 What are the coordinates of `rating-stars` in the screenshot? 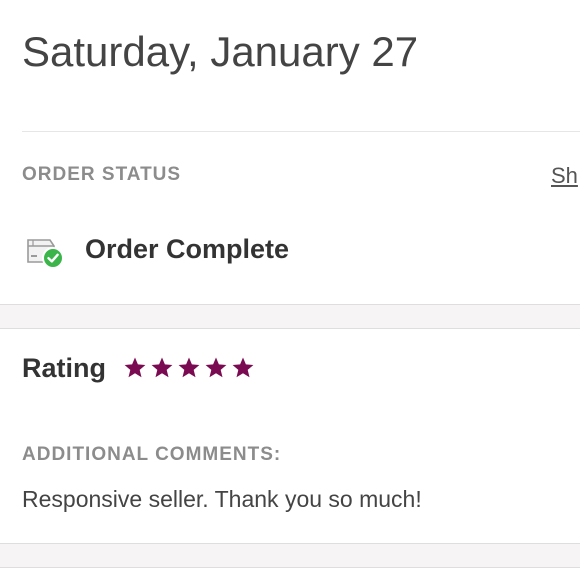 It's located at (189, 368).